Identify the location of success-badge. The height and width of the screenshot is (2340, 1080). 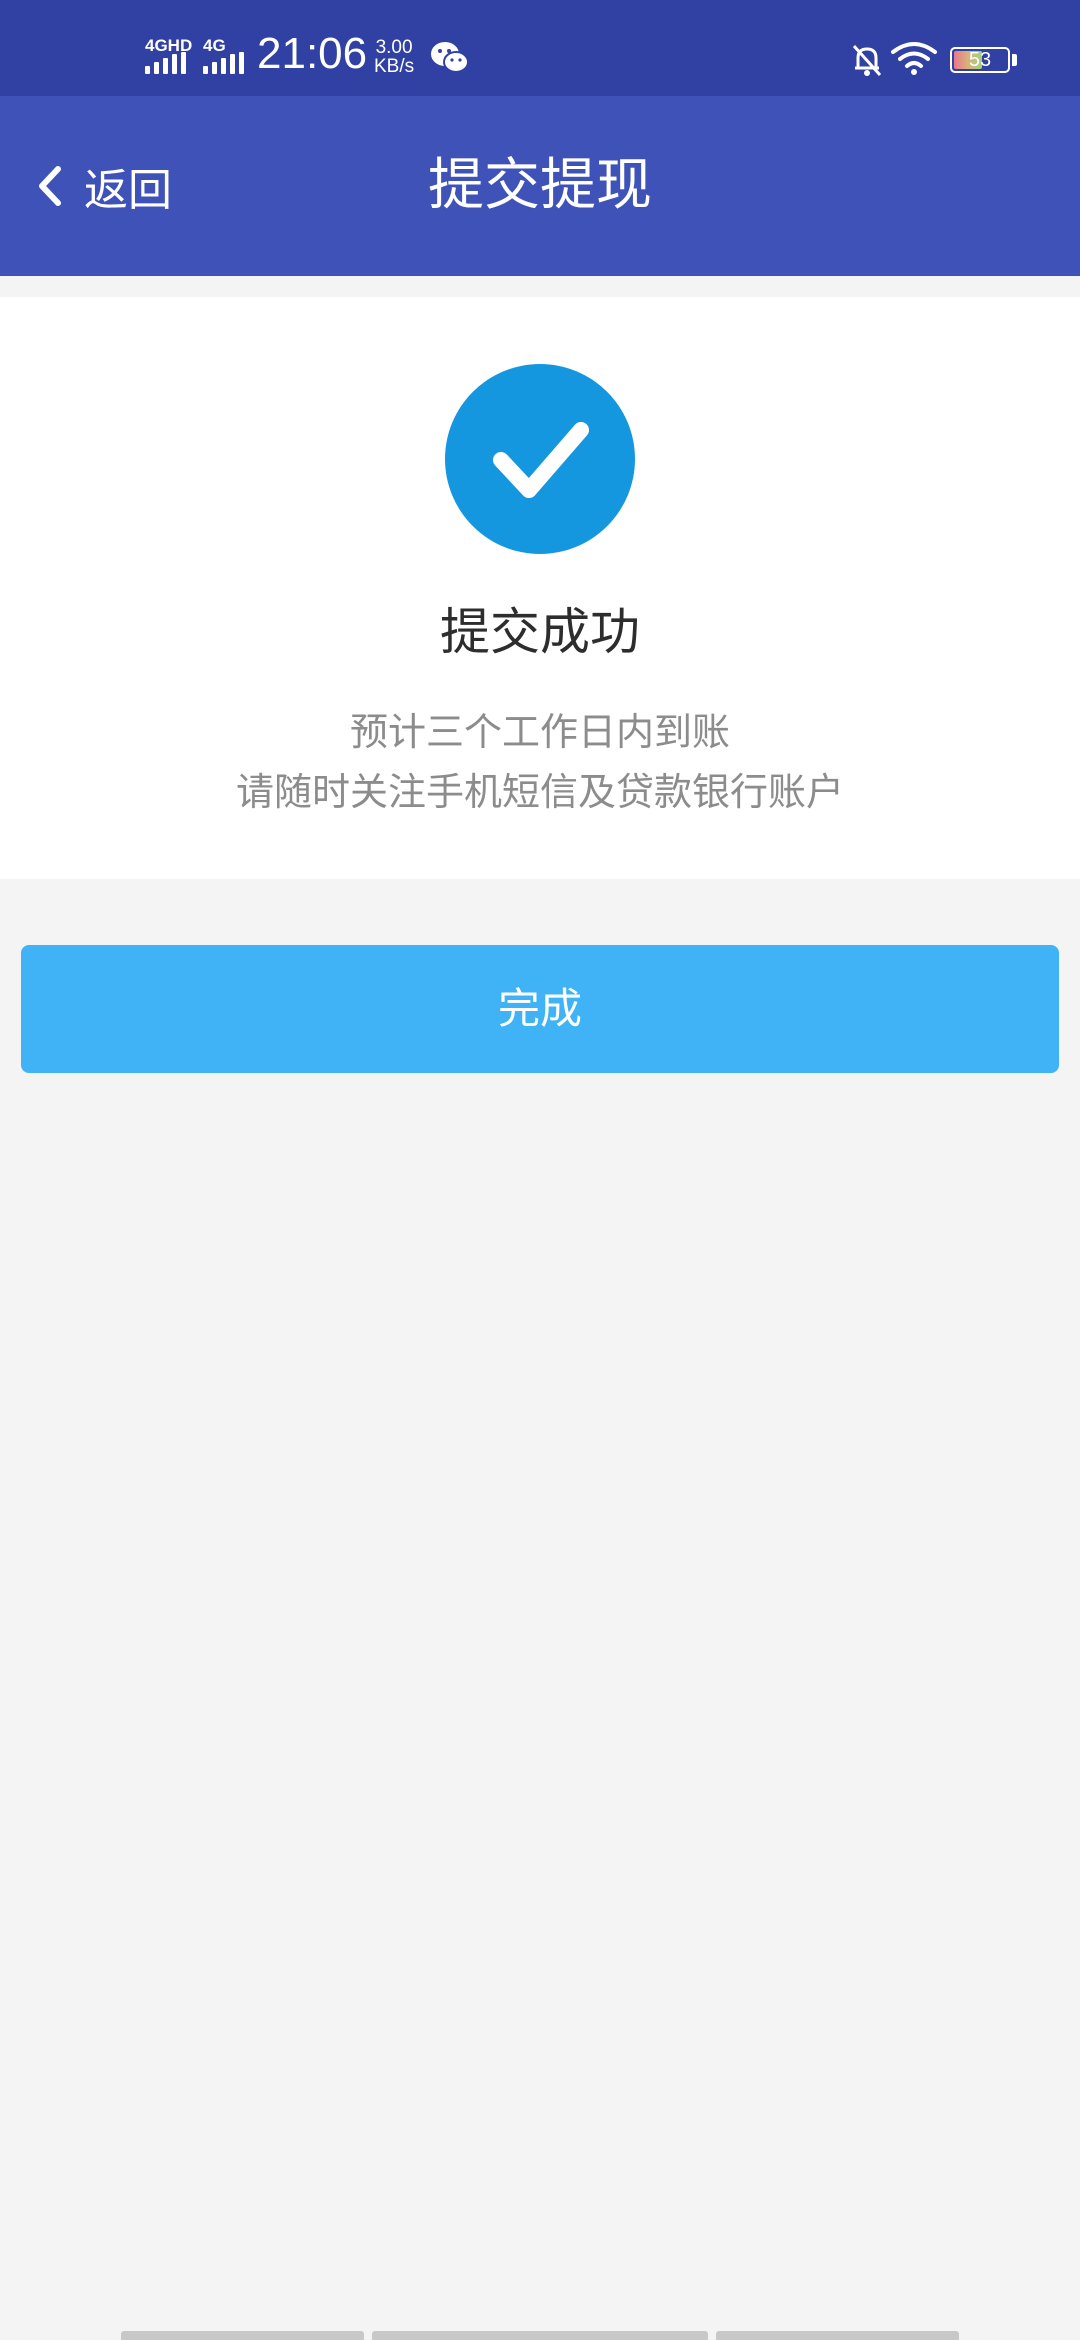
(540, 459).